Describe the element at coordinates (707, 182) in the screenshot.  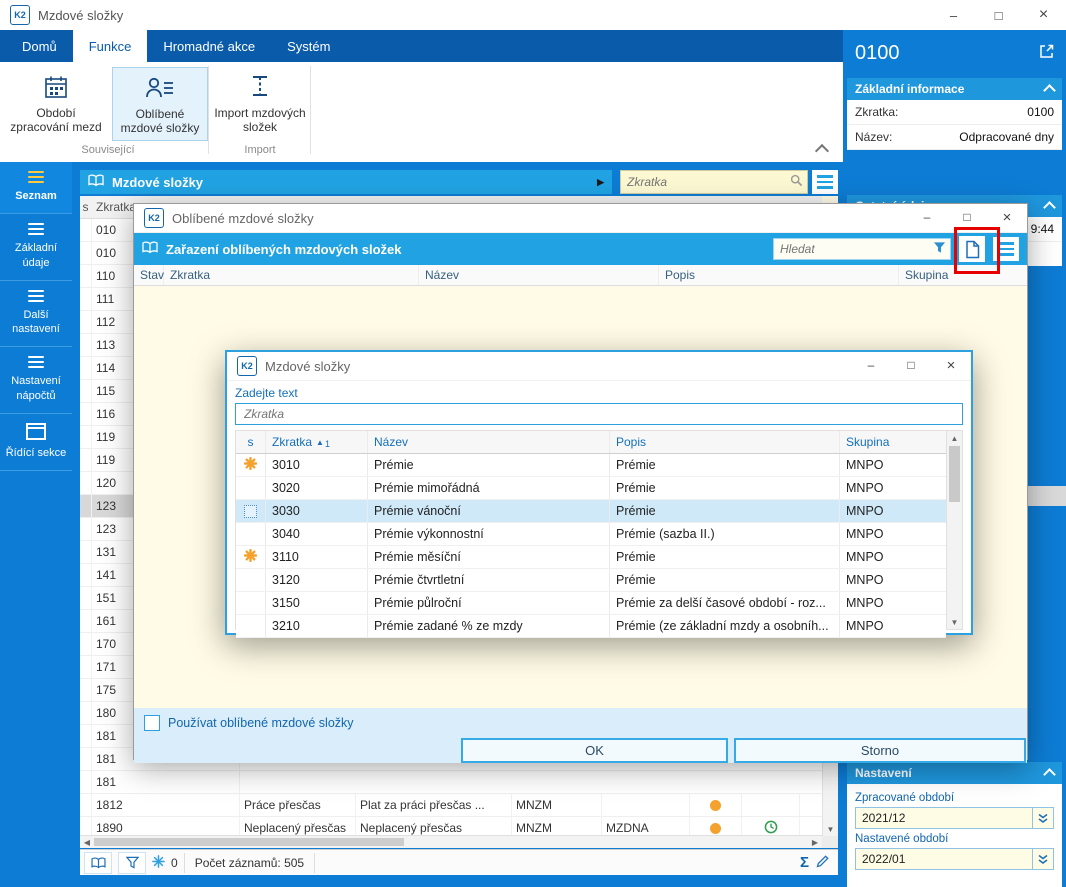
I see `grid-search-input` at that location.